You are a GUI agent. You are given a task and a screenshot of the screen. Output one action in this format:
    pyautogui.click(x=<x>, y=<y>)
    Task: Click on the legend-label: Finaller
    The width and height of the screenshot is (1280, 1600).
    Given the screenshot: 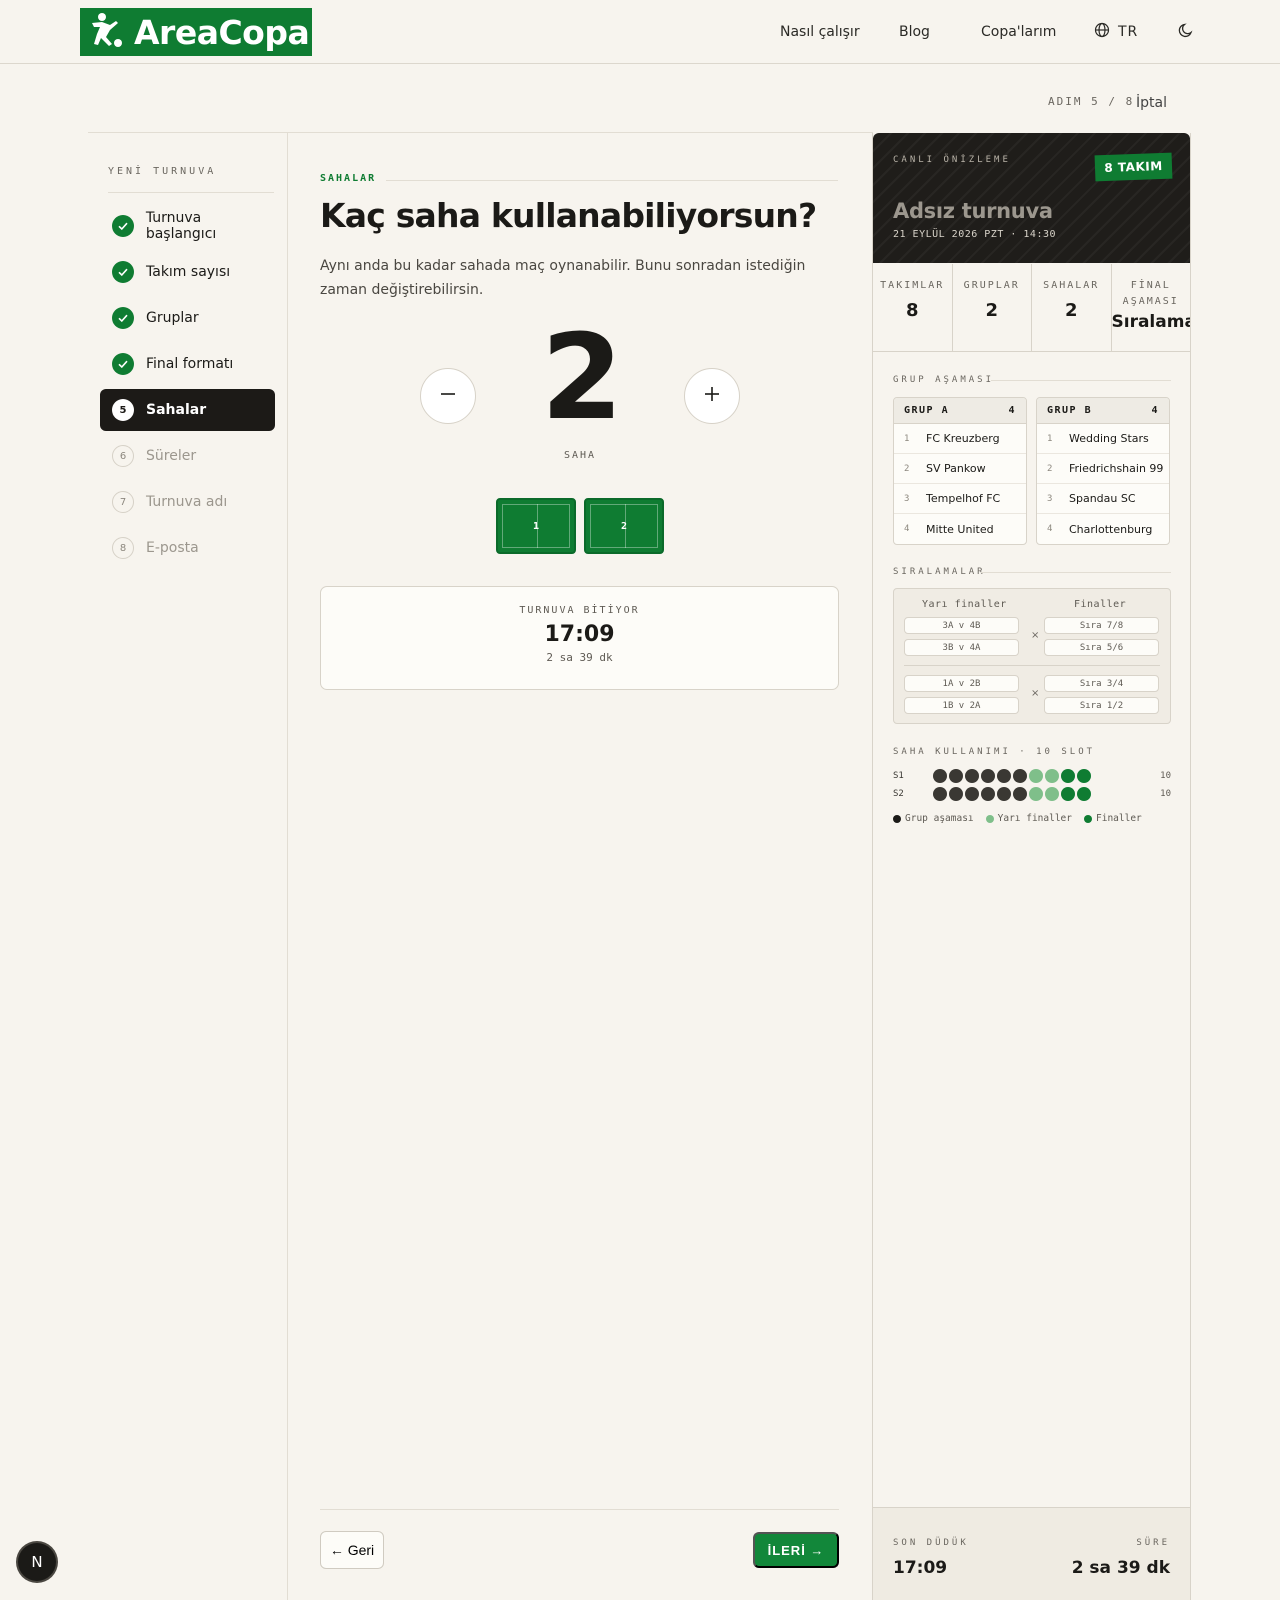 What is the action you would take?
    pyautogui.click(x=1119, y=818)
    